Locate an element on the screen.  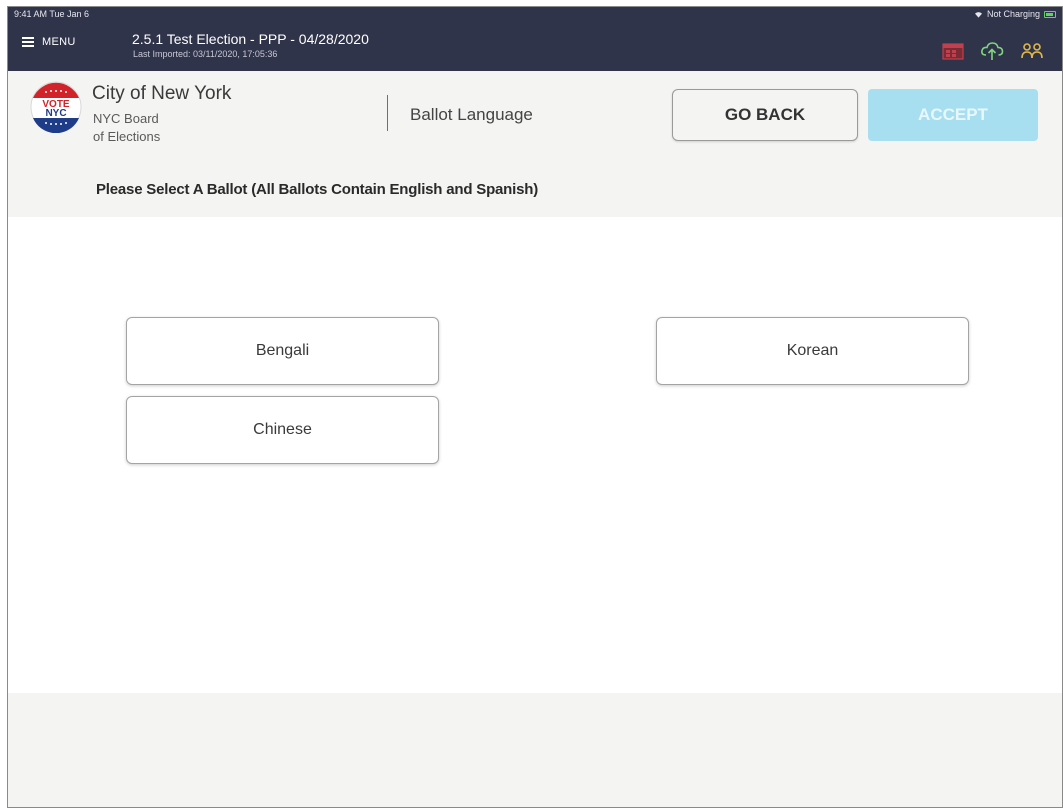
election-title: 2.5.1 Test Election - PPP - 04/28/2020 is located at coordinates (250, 39).